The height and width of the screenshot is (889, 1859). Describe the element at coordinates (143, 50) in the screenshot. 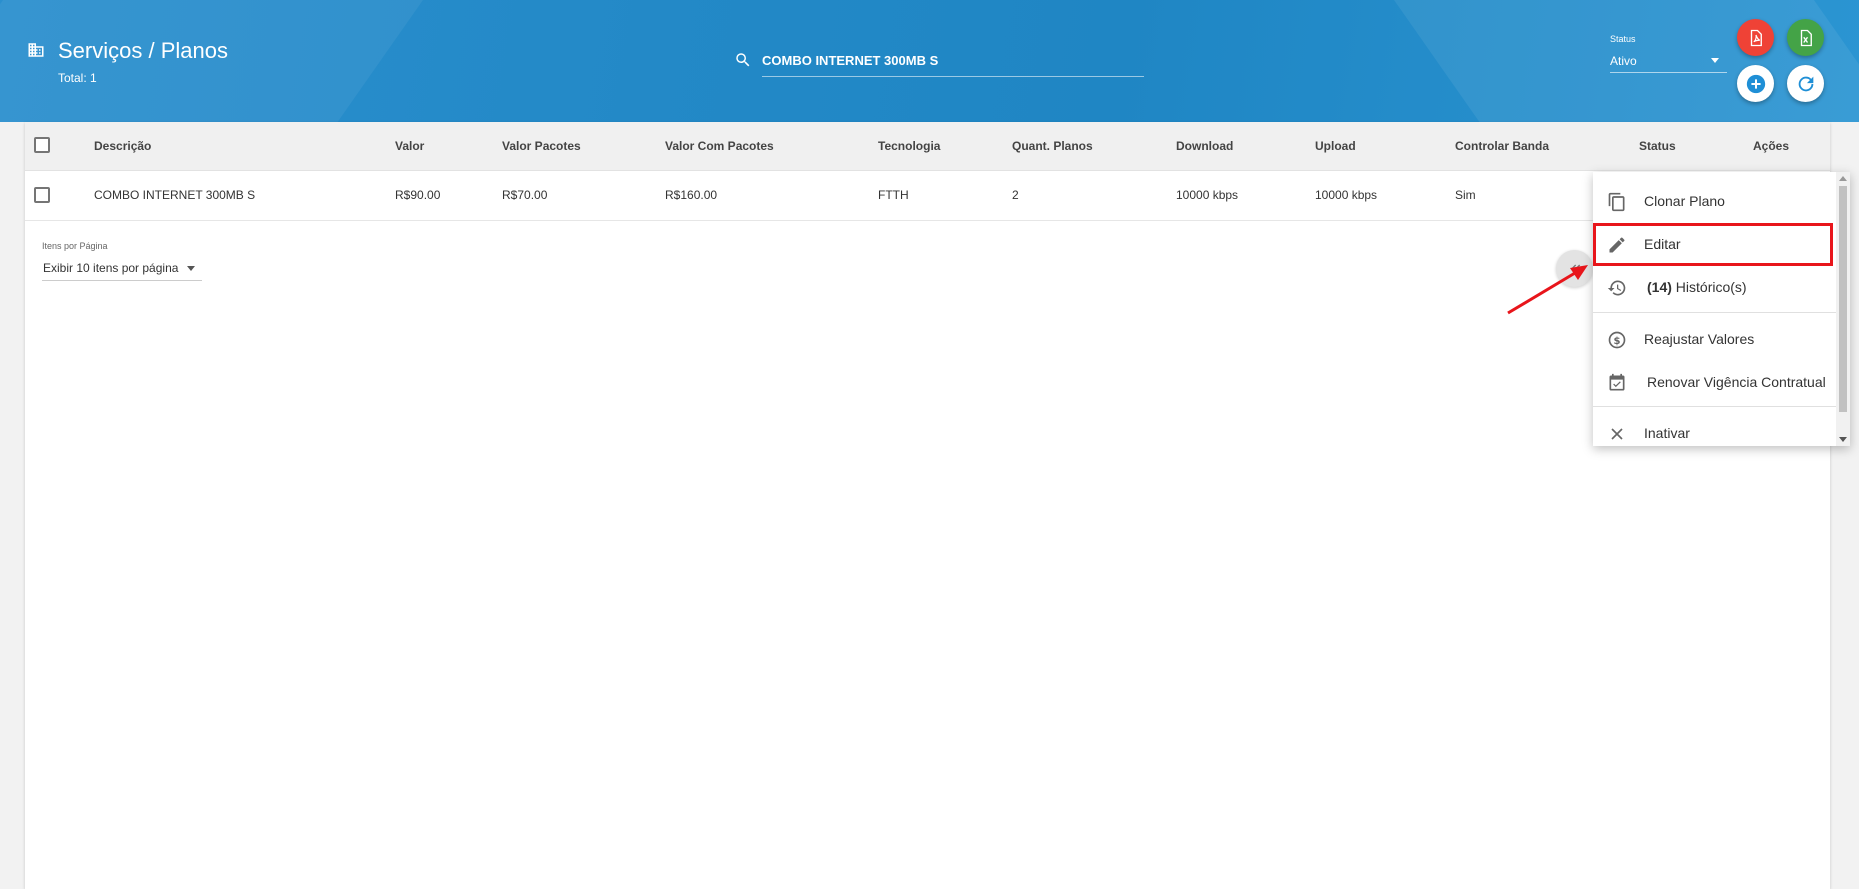

I see `page-title: Serviços / Planos` at that location.